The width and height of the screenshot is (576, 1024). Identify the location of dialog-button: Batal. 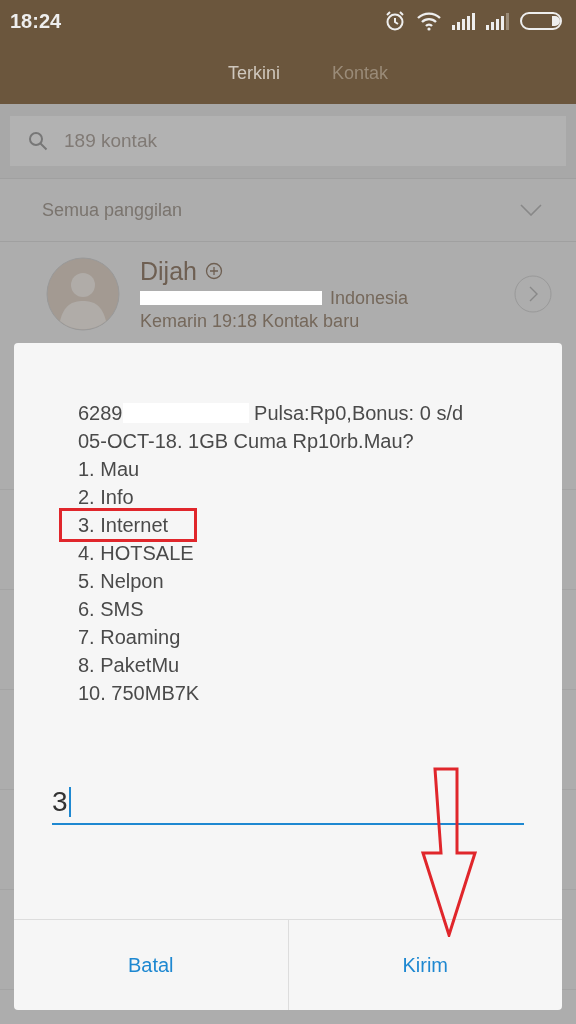
(151, 965).